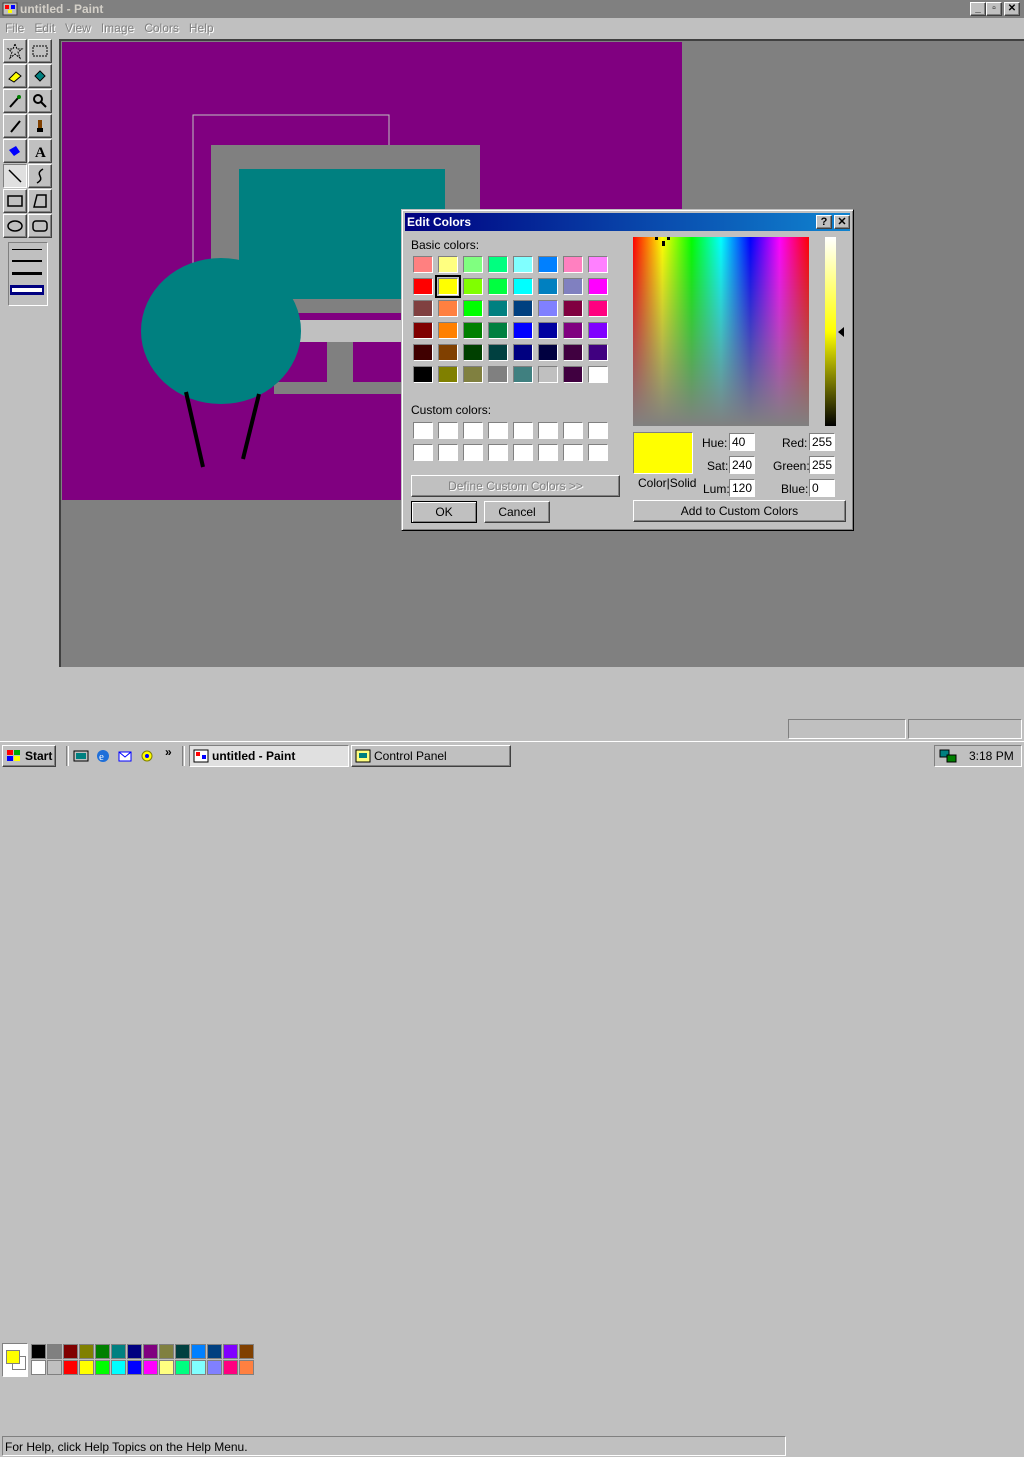 The height and width of the screenshot is (1457, 1024). Describe the element at coordinates (28, 274) in the screenshot. I see `line-width-options` at that location.